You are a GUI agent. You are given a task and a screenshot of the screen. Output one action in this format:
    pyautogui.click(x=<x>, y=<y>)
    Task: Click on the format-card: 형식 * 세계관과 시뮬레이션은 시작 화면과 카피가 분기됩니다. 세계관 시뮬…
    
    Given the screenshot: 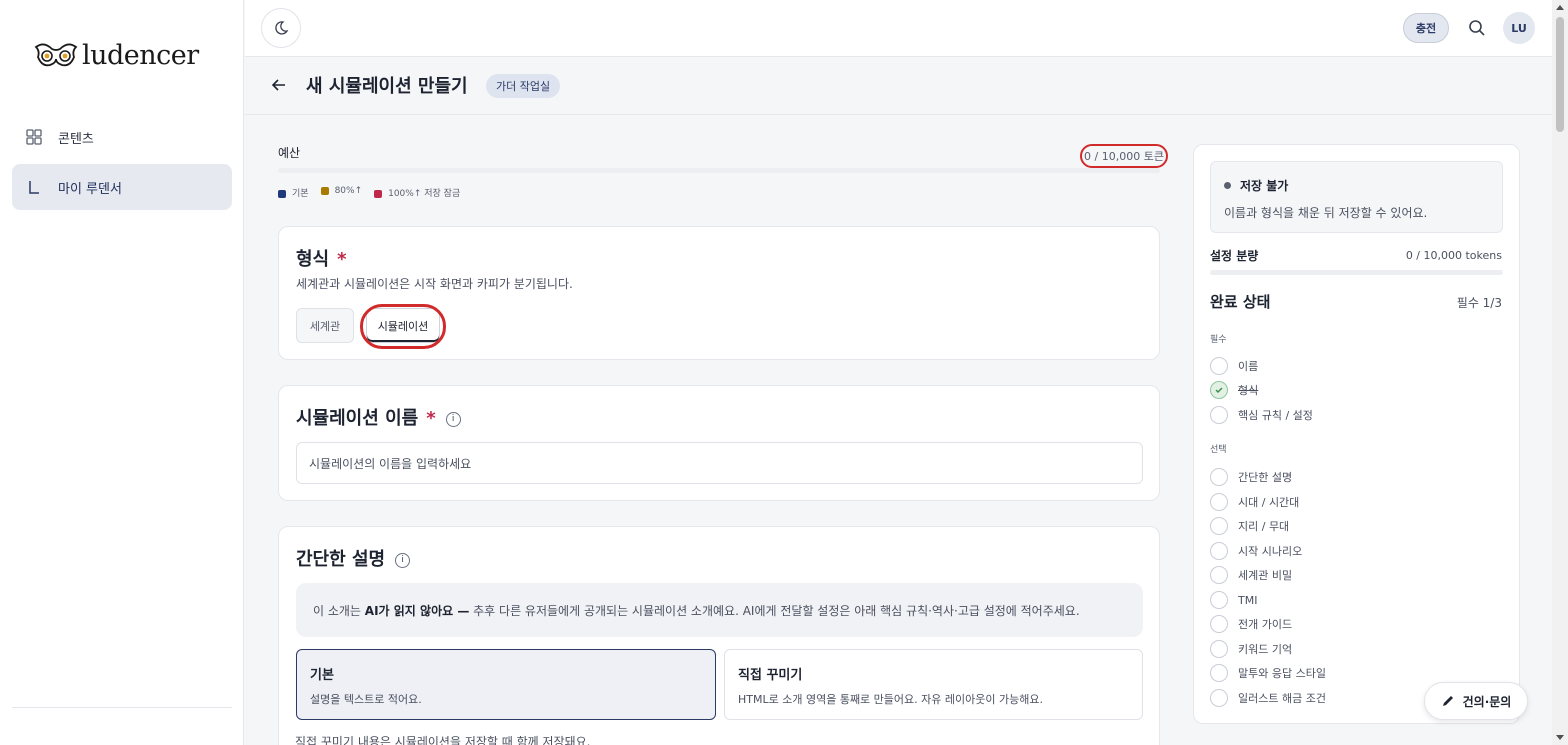 What is the action you would take?
    pyautogui.click(x=719, y=293)
    